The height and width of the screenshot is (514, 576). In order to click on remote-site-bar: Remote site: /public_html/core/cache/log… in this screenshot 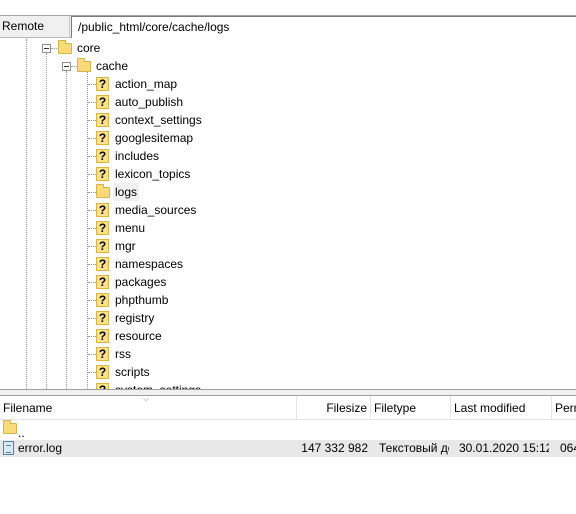, I will do `click(288, 35)`.